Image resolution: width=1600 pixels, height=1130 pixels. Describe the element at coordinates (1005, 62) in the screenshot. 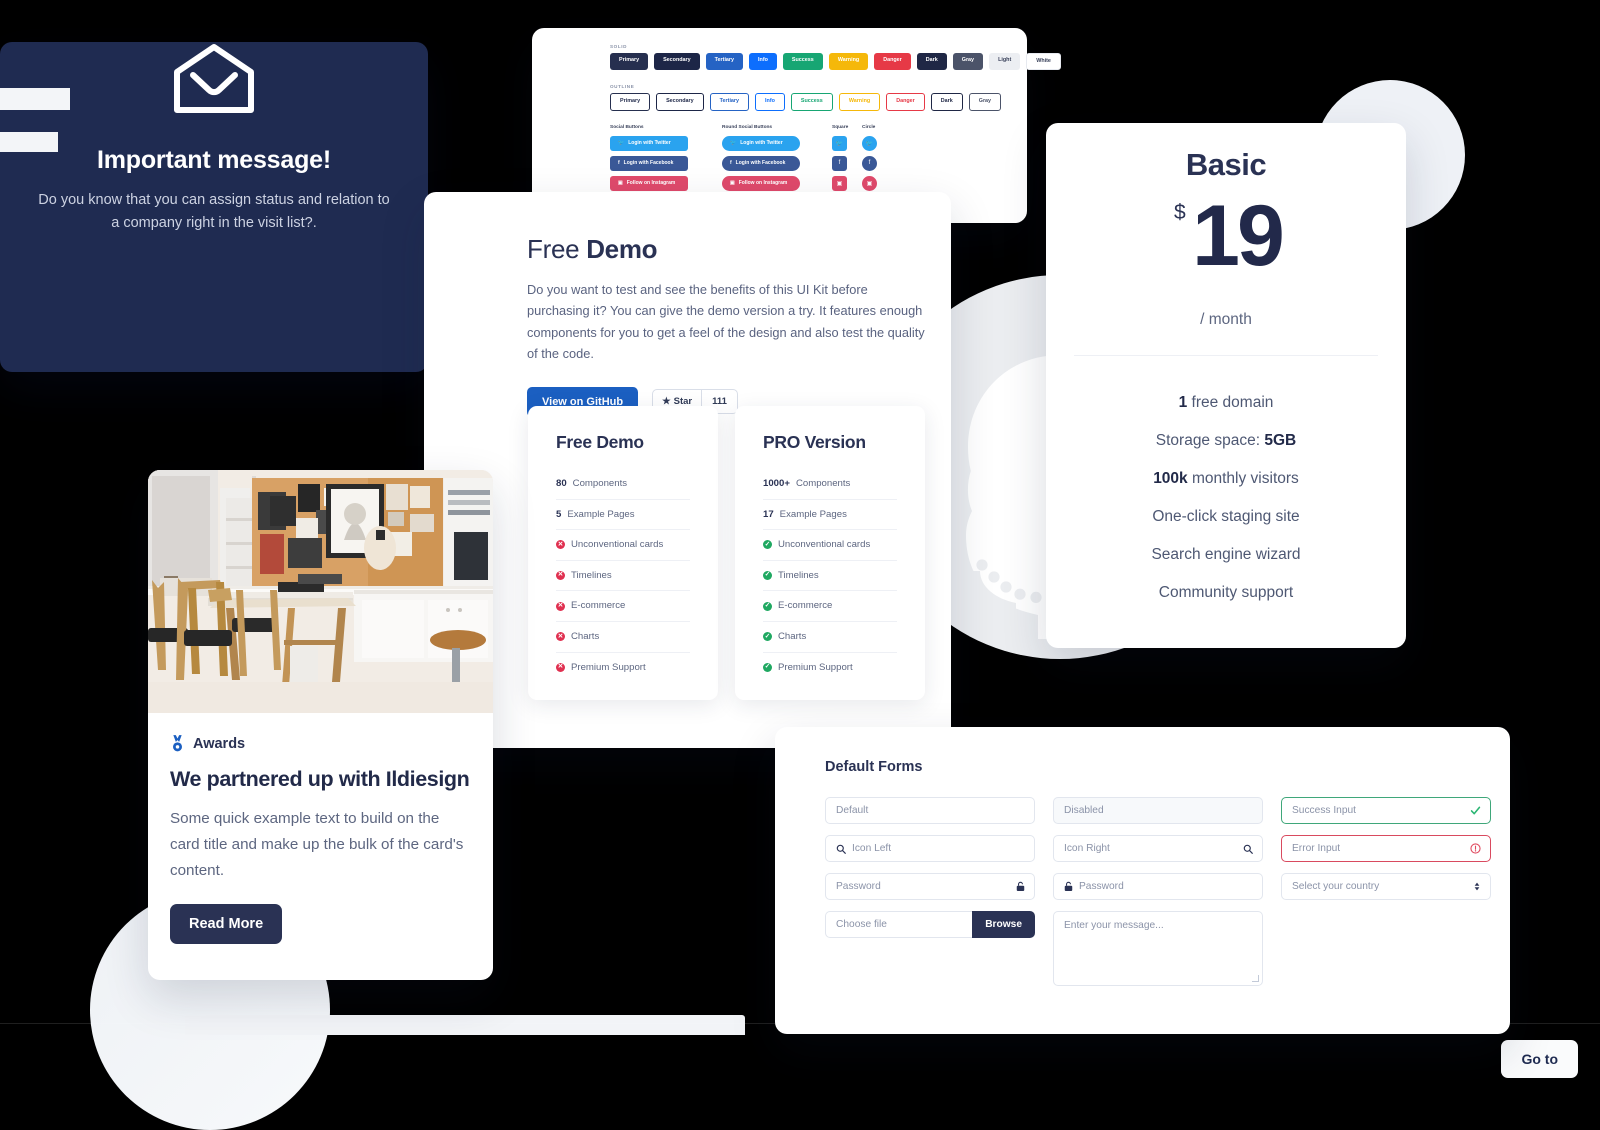

I see `solid-button-light: Light` at that location.